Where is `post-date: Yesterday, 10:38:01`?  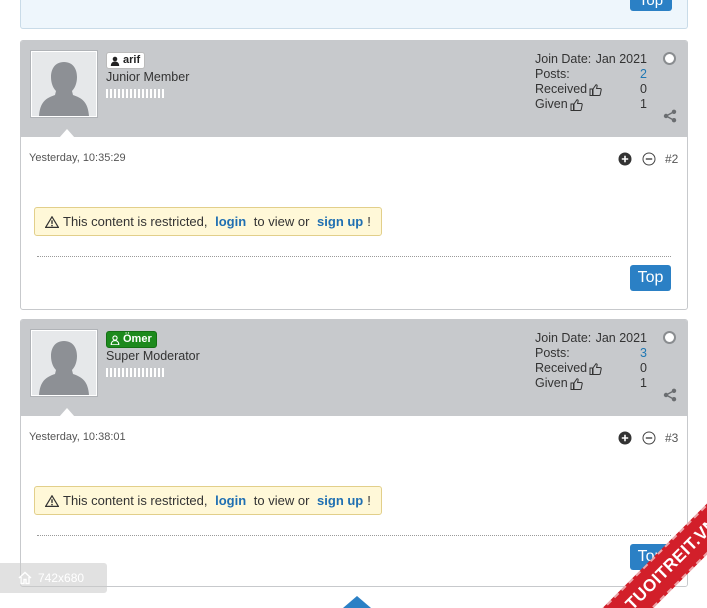 post-date: Yesterday, 10:38:01 is located at coordinates (77, 437).